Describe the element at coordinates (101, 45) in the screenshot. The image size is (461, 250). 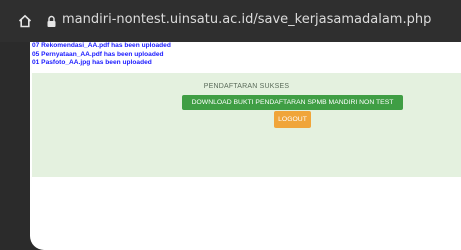
I see `upload-message: 07 Rekomendasi_AA.pdf has been uploaded` at that location.